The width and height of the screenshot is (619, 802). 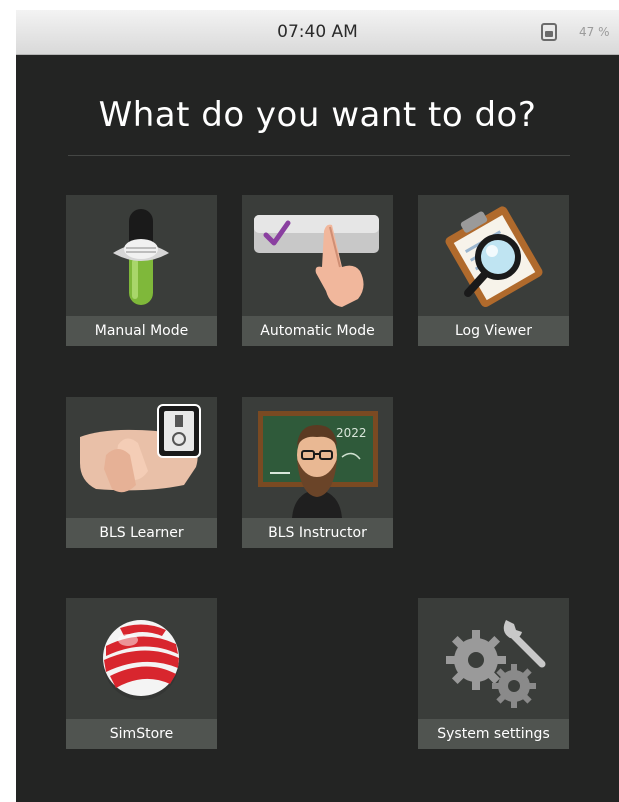 What do you see at coordinates (140, 448) in the screenshot?
I see `cpr-hands-icon` at bounding box center [140, 448].